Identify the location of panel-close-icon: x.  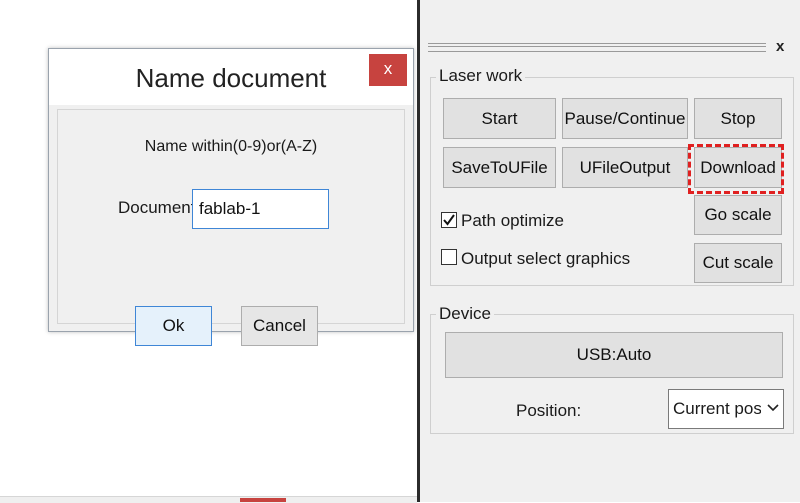
(780, 46).